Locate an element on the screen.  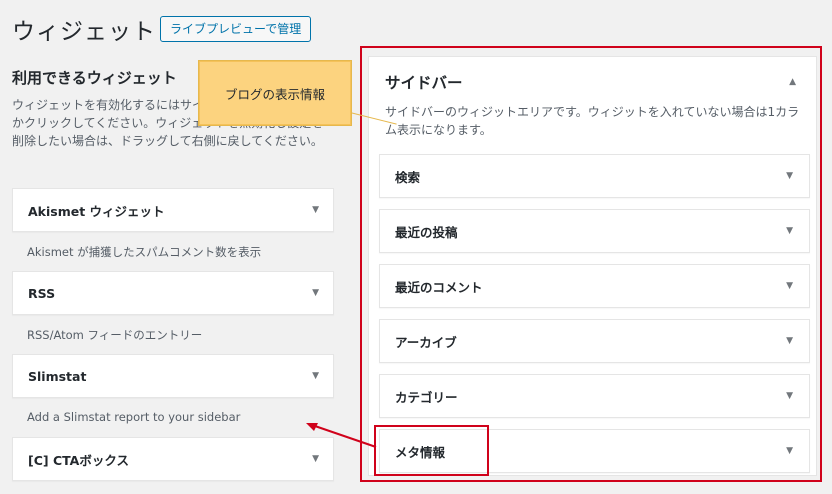
tooltip-text: ブログの表示情報 is located at coordinates (274, 94).